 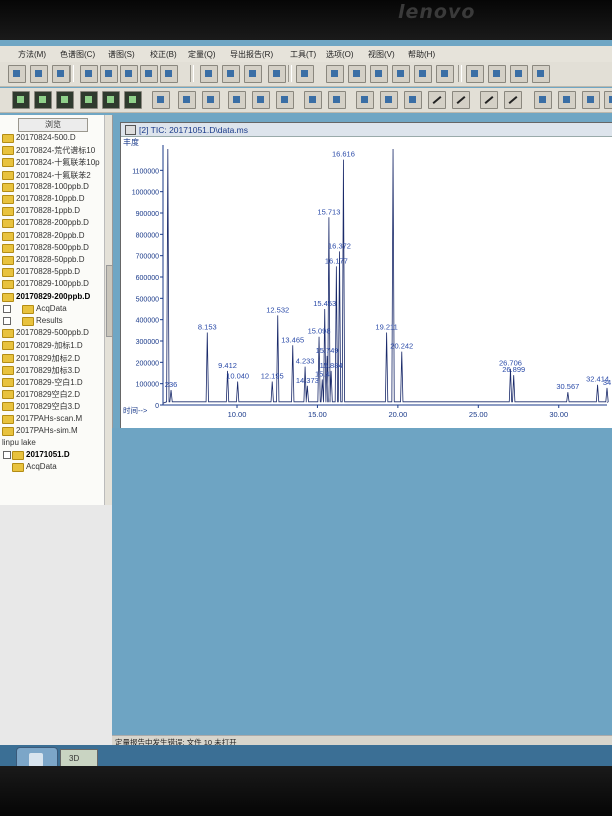 What do you see at coordinates (55, 406) in the screenshot?
I see `file-list-item: 20170829空白3.D` at bounding box center [55, 406].